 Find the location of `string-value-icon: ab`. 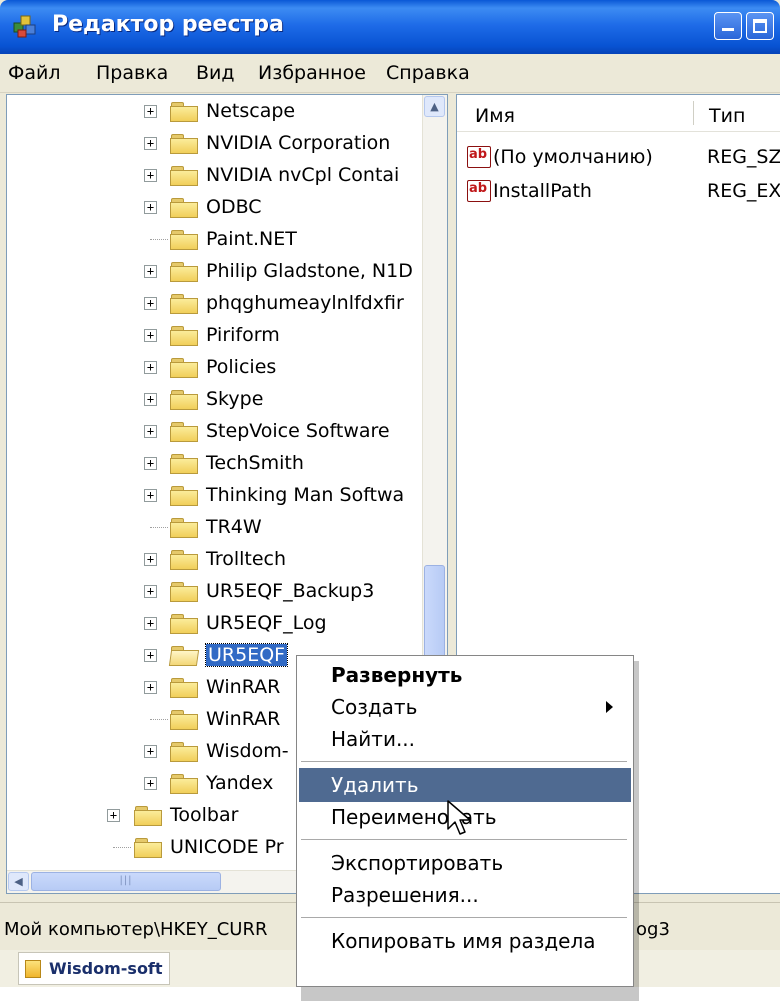

string-value-icon: ab is located at coordinates (479, 191).